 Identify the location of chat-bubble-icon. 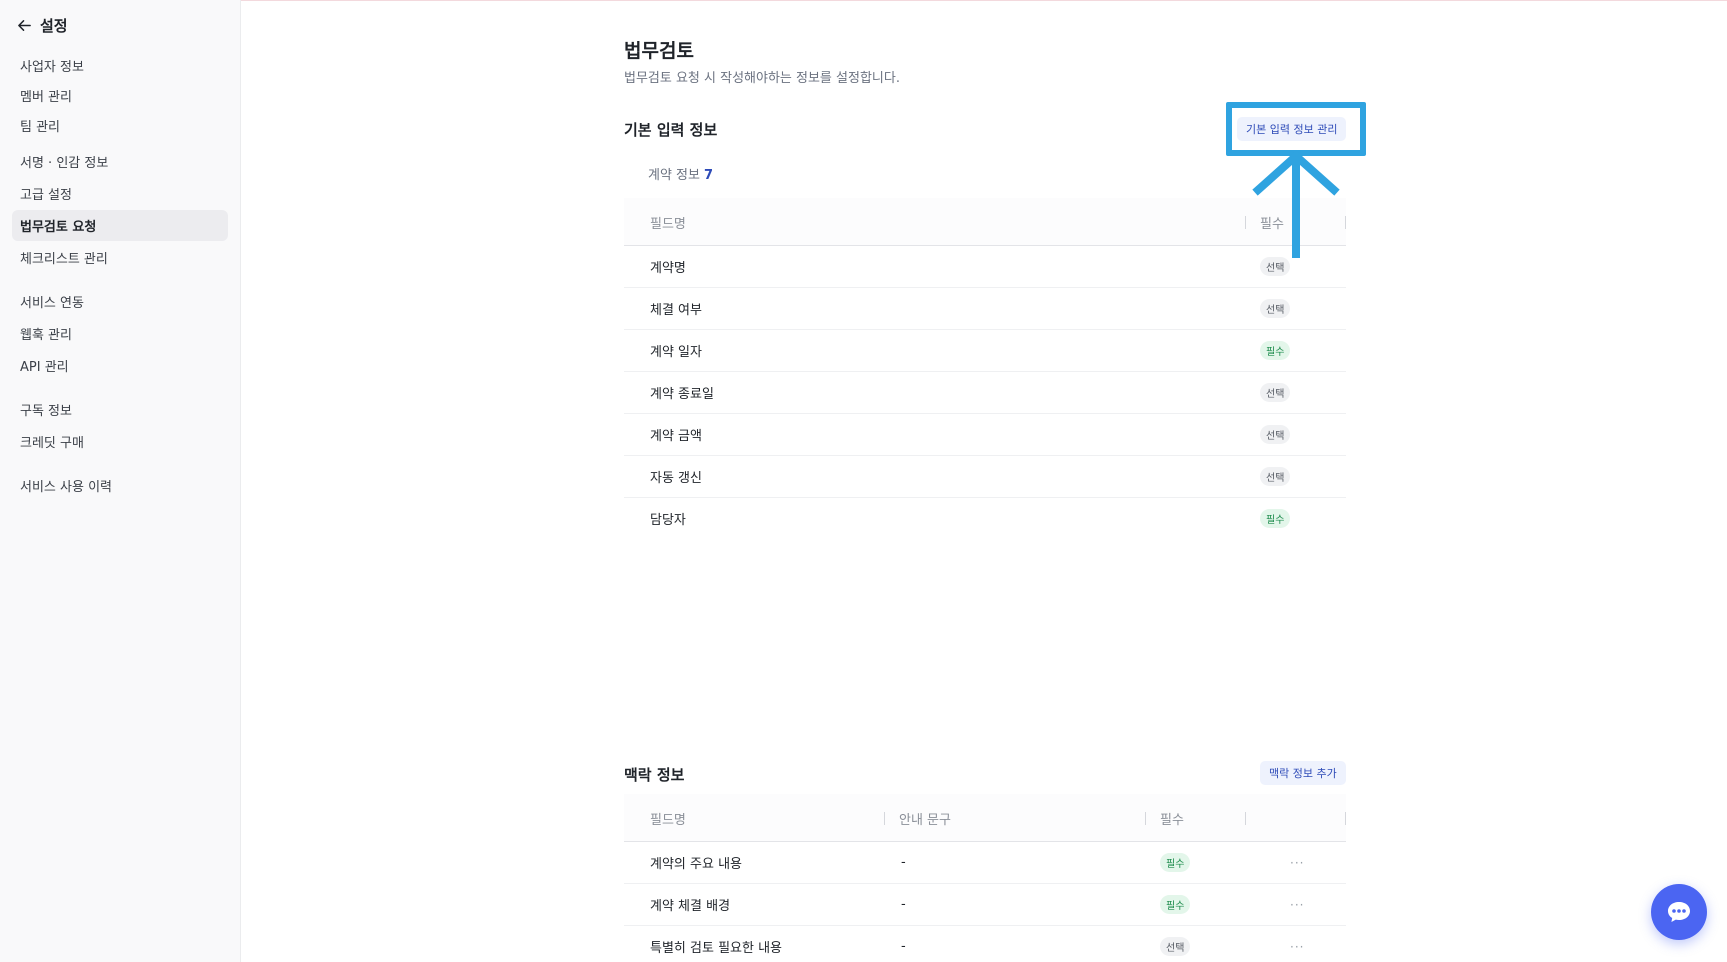
(1679, 912).